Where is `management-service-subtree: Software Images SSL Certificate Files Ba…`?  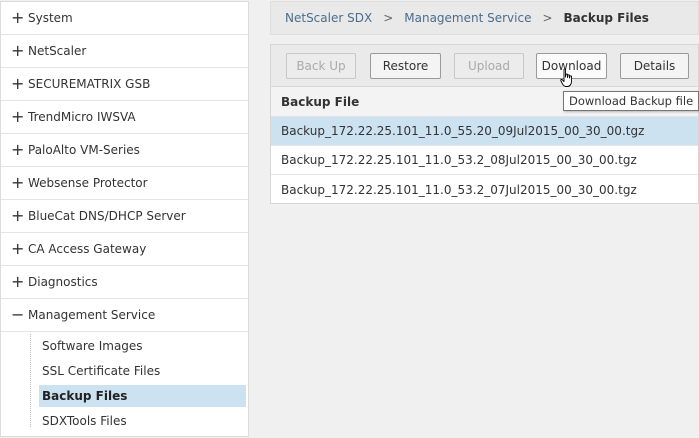
management-service-subtree: Software Images SSL Certificate Files Ba… is located at coordinates (124, 382).